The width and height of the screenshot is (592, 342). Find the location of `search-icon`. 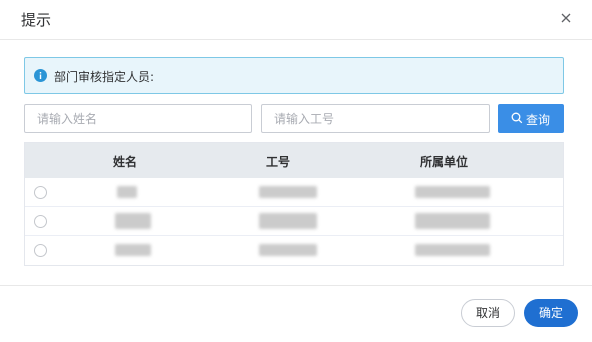

search-icon is located at coordinates (517, 118).